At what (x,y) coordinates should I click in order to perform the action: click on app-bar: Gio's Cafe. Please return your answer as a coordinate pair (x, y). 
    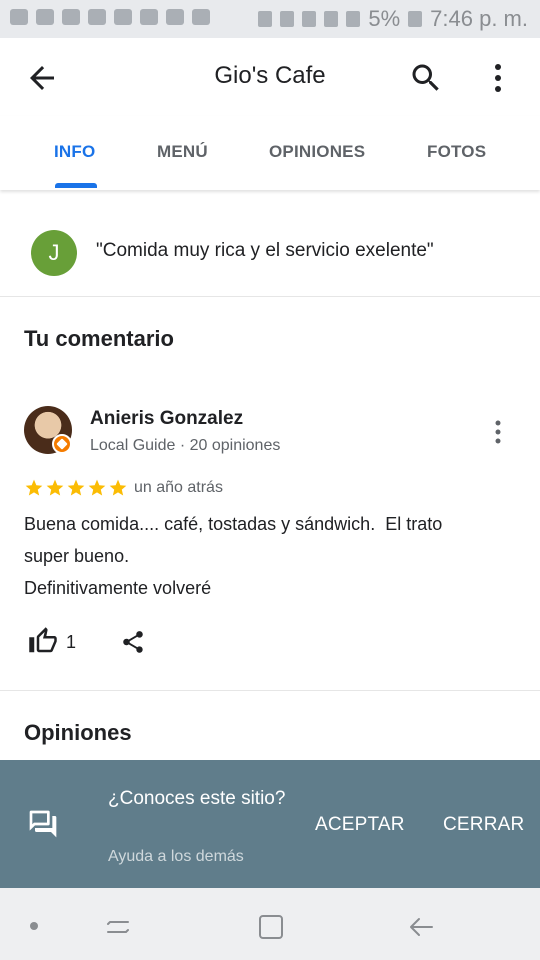
    Looking at the image, I should click on (270, 77).